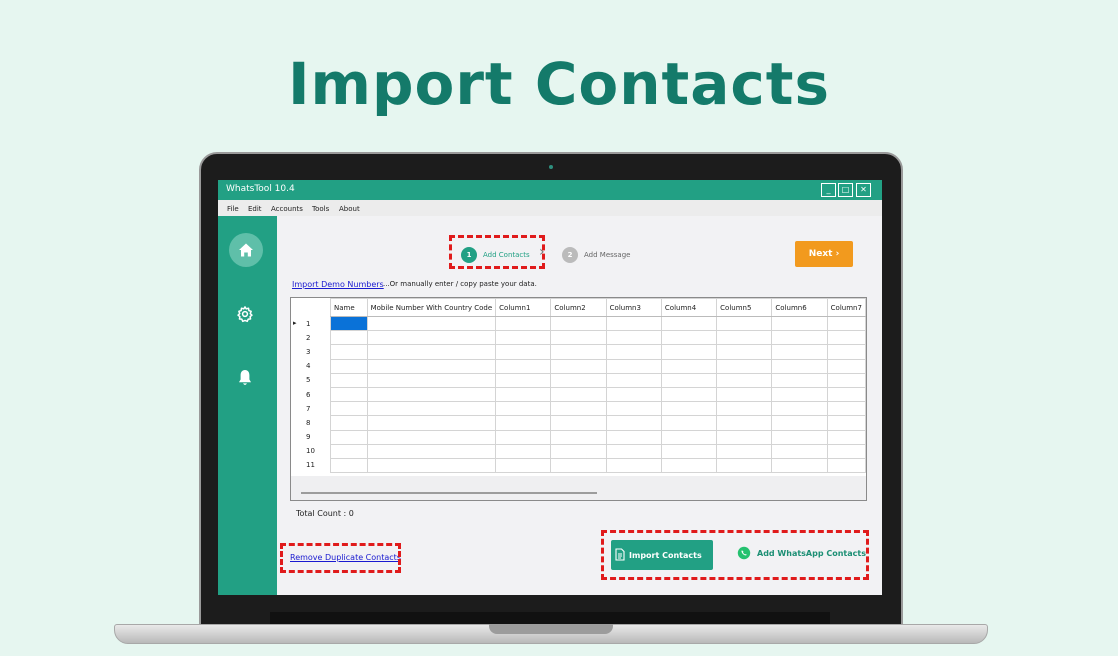 This screenshot has height=656, width=1118. Describe the element at coordinates (633, 307) in the screenshot. I see `column-header: Column3` at that location.